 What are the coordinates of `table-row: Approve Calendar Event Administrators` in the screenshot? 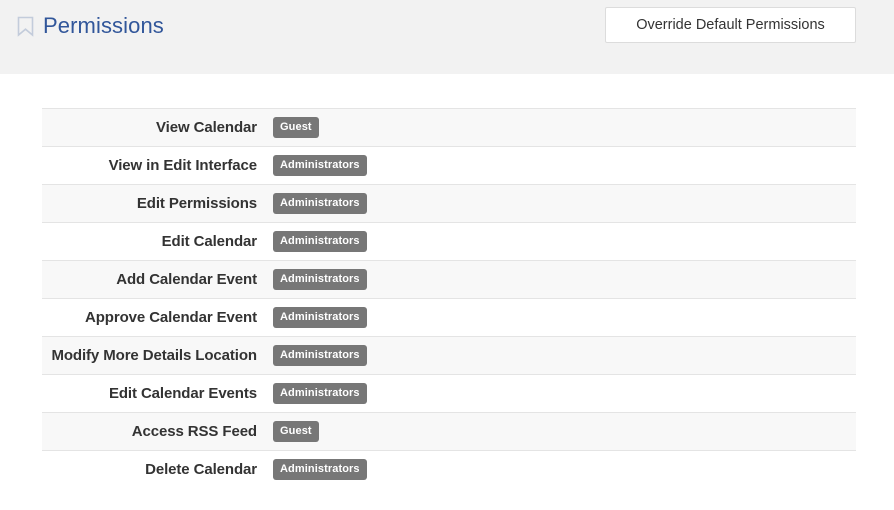 It's located at (449, 317).